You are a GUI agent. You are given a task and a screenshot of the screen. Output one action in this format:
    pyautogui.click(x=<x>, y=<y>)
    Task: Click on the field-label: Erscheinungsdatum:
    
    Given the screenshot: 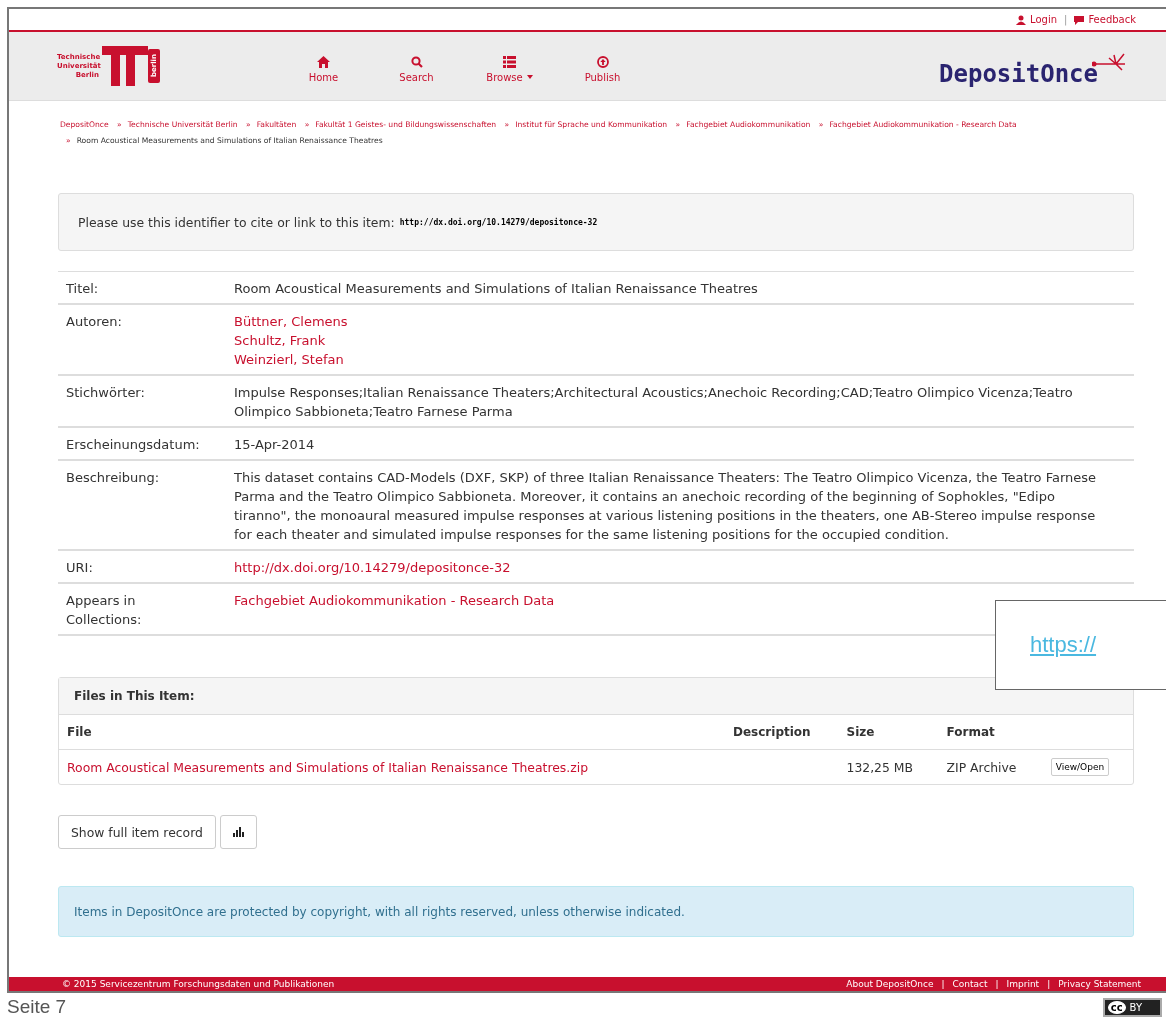 What is the action you would take?
    pyautogui.click(x=133, y=445)
    